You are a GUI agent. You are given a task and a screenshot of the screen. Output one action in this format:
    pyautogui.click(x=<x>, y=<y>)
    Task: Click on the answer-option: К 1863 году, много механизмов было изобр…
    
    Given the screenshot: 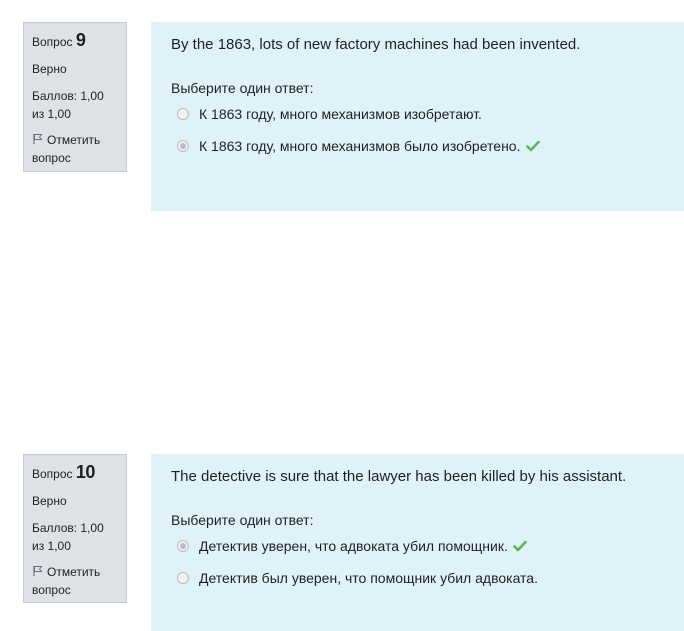 What is the action you would take?
    pyautogui.click(x=358, y=146)
    